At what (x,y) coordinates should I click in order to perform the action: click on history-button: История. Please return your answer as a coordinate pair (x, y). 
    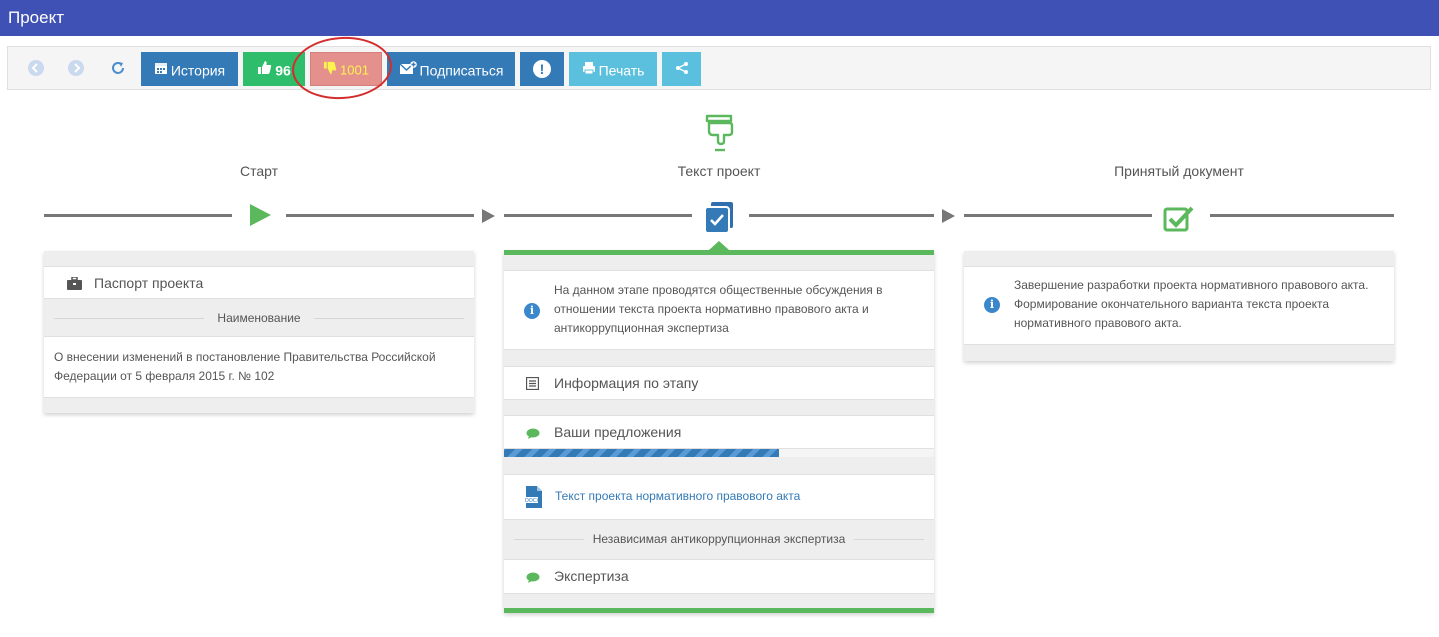
    Looking at the image, I should click on (189, 69).